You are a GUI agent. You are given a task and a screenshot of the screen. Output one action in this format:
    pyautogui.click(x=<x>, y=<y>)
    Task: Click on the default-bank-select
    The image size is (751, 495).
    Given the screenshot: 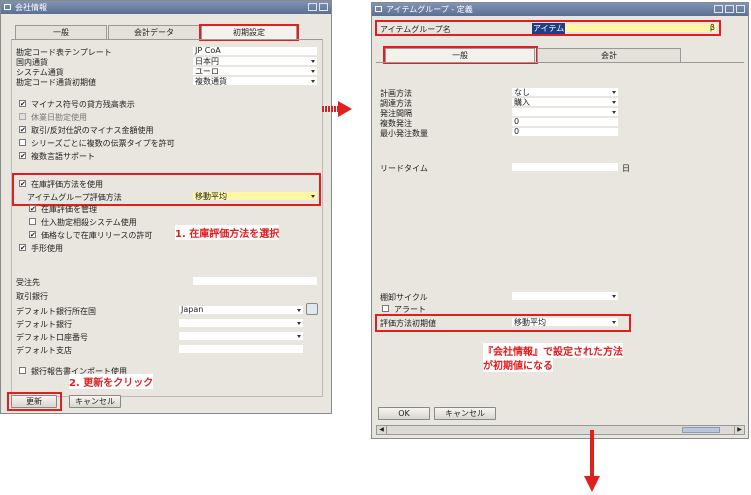 What is the action you would take?
    pyautogui.click(x=241, y=323)
    